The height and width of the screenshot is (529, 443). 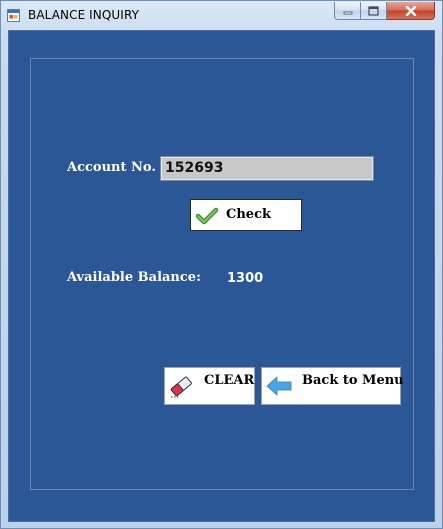 What do you see at coordinates (221, 15) in the screenshot?
I see `title-bar: BALANCE INQUIRY` at bounding box center [221, 15].